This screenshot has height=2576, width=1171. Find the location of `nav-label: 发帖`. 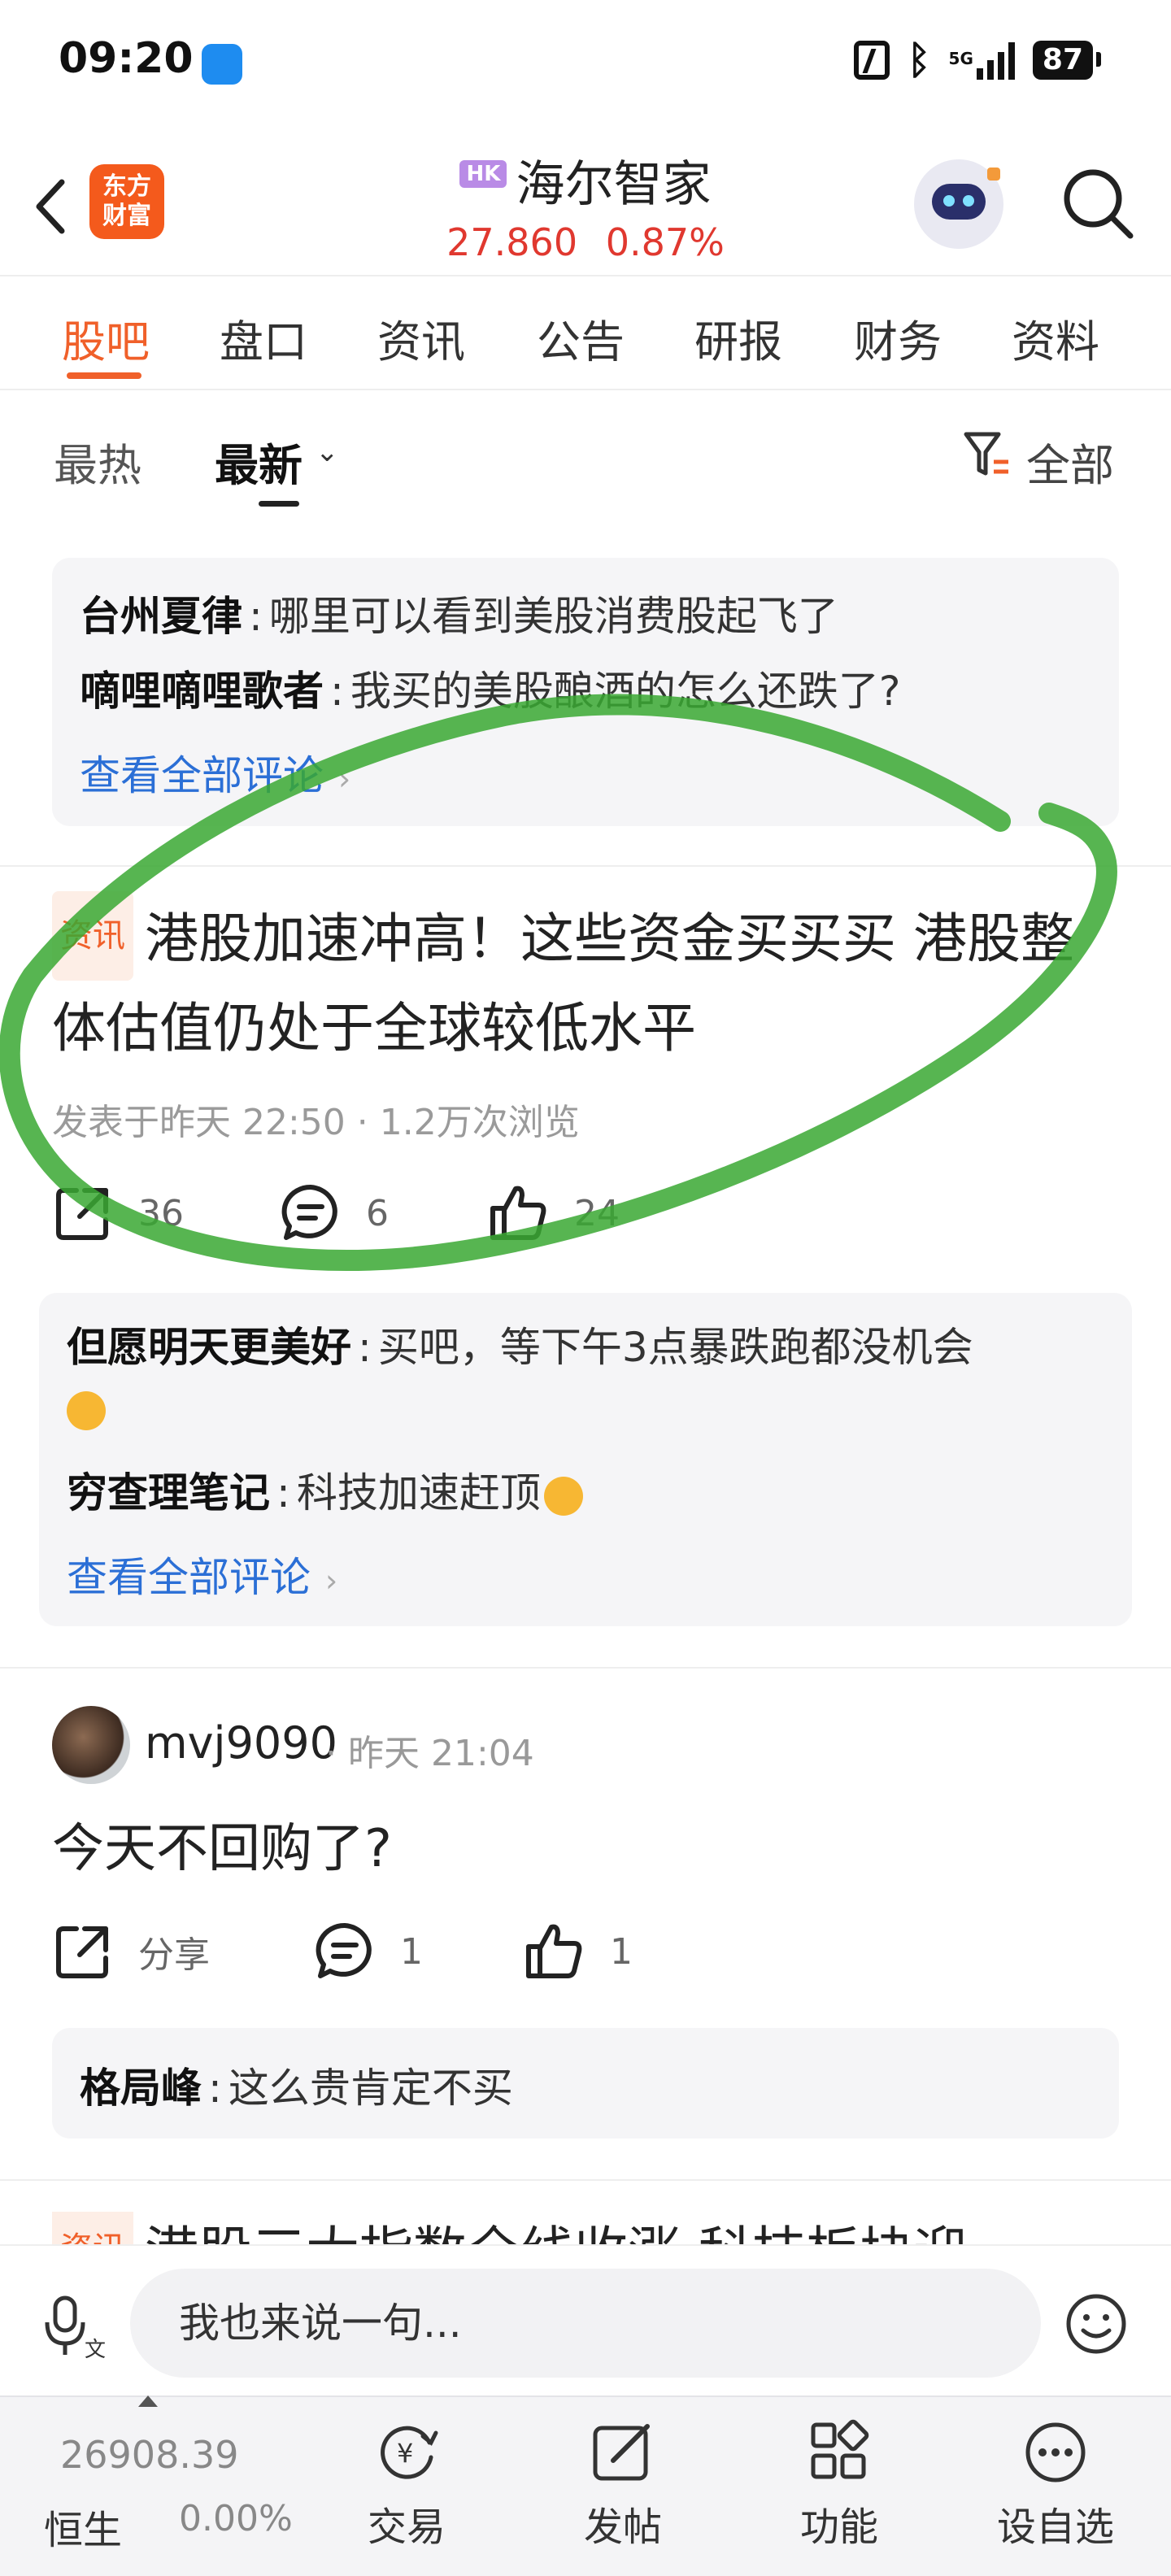

nav-label: 发帖 is located at coordinates (622, 2527).